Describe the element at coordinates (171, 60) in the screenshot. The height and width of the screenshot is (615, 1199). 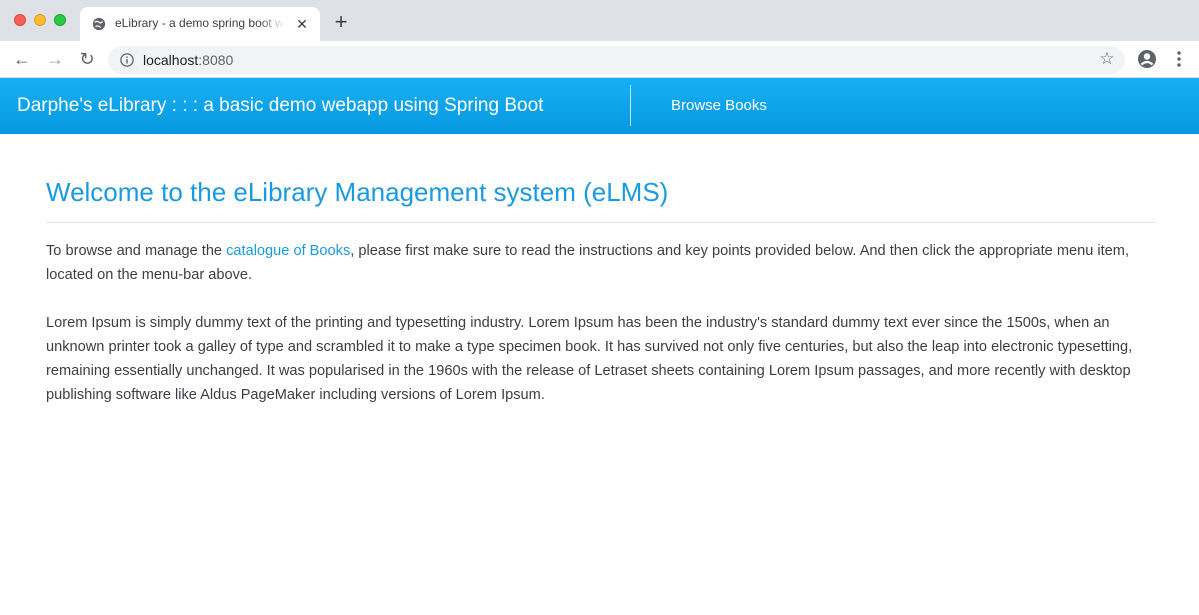
I see `url-host: localhost` at that location.